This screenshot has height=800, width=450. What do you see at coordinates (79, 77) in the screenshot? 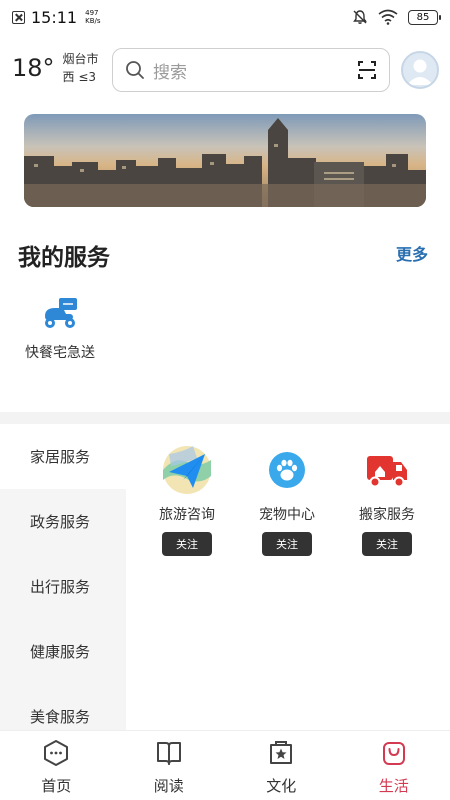
I see `wind-info: 西 ≤3` at bounding box center [79, 77].